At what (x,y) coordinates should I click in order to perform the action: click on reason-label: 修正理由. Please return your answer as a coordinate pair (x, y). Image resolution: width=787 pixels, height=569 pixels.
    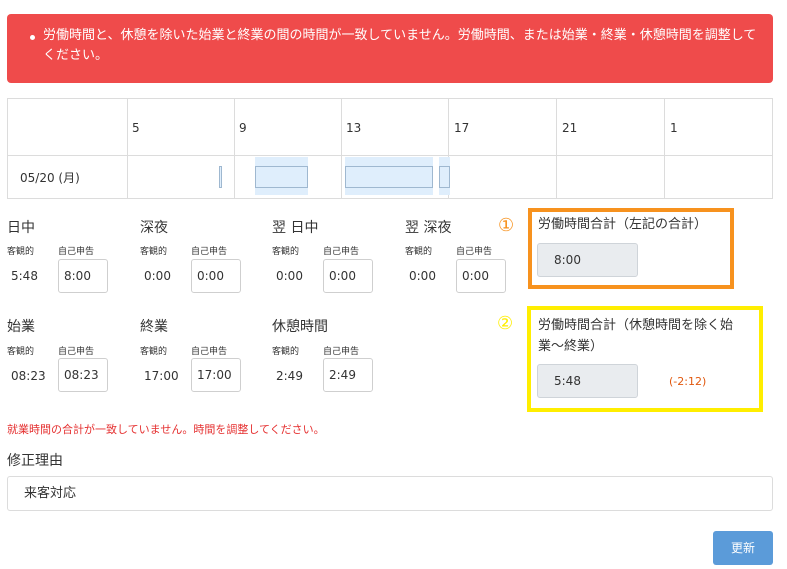
    Looking at the image, I should click on (35, 461).